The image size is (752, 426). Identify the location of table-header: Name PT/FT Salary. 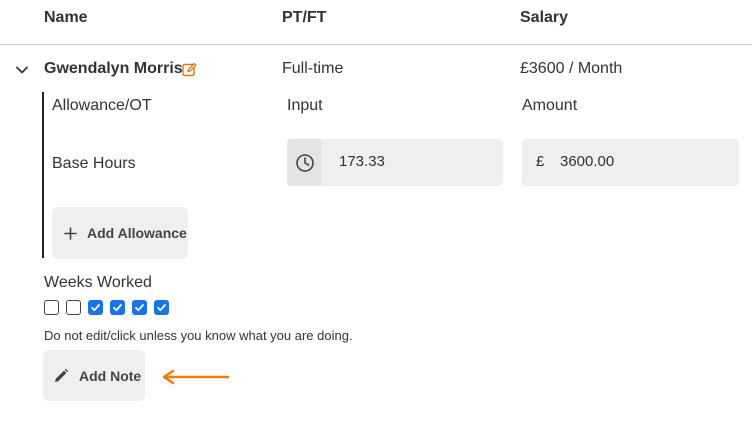
(376, 22).